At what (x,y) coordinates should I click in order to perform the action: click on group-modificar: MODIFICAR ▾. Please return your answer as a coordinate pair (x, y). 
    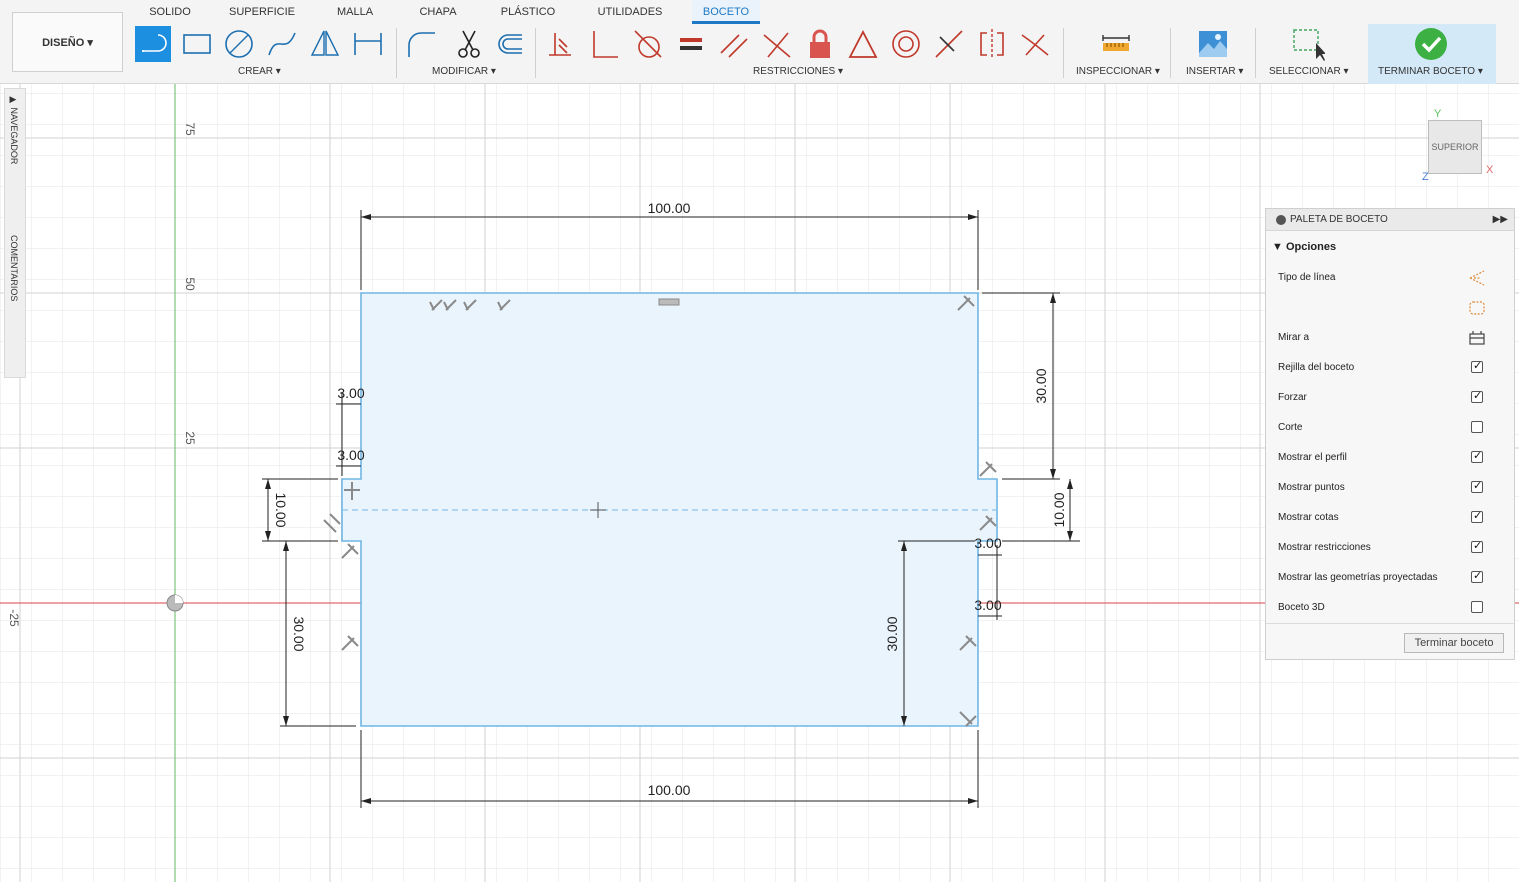
    Looking at the image, I should click on (464, 71).